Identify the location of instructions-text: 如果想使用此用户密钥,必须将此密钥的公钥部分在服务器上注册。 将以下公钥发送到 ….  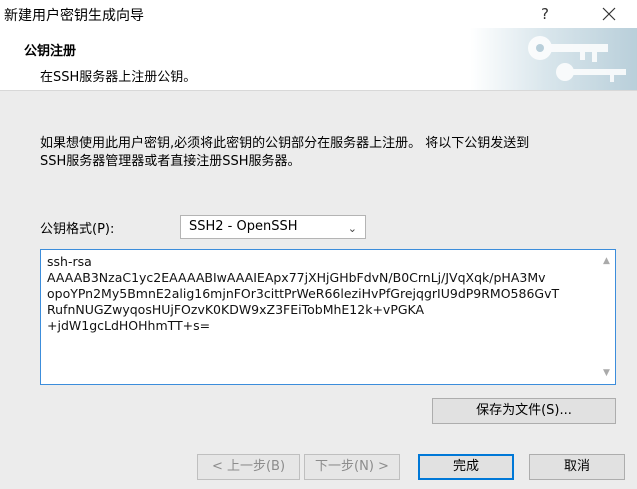
(325, 153).